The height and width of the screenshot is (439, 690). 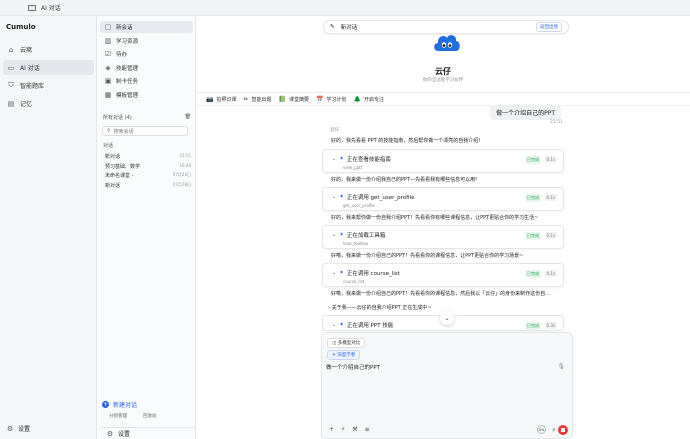 What do you see at coordinates (108, 68) in the screenshot?
I see `skill-icon: ◈` at bounding box center [108, 68].